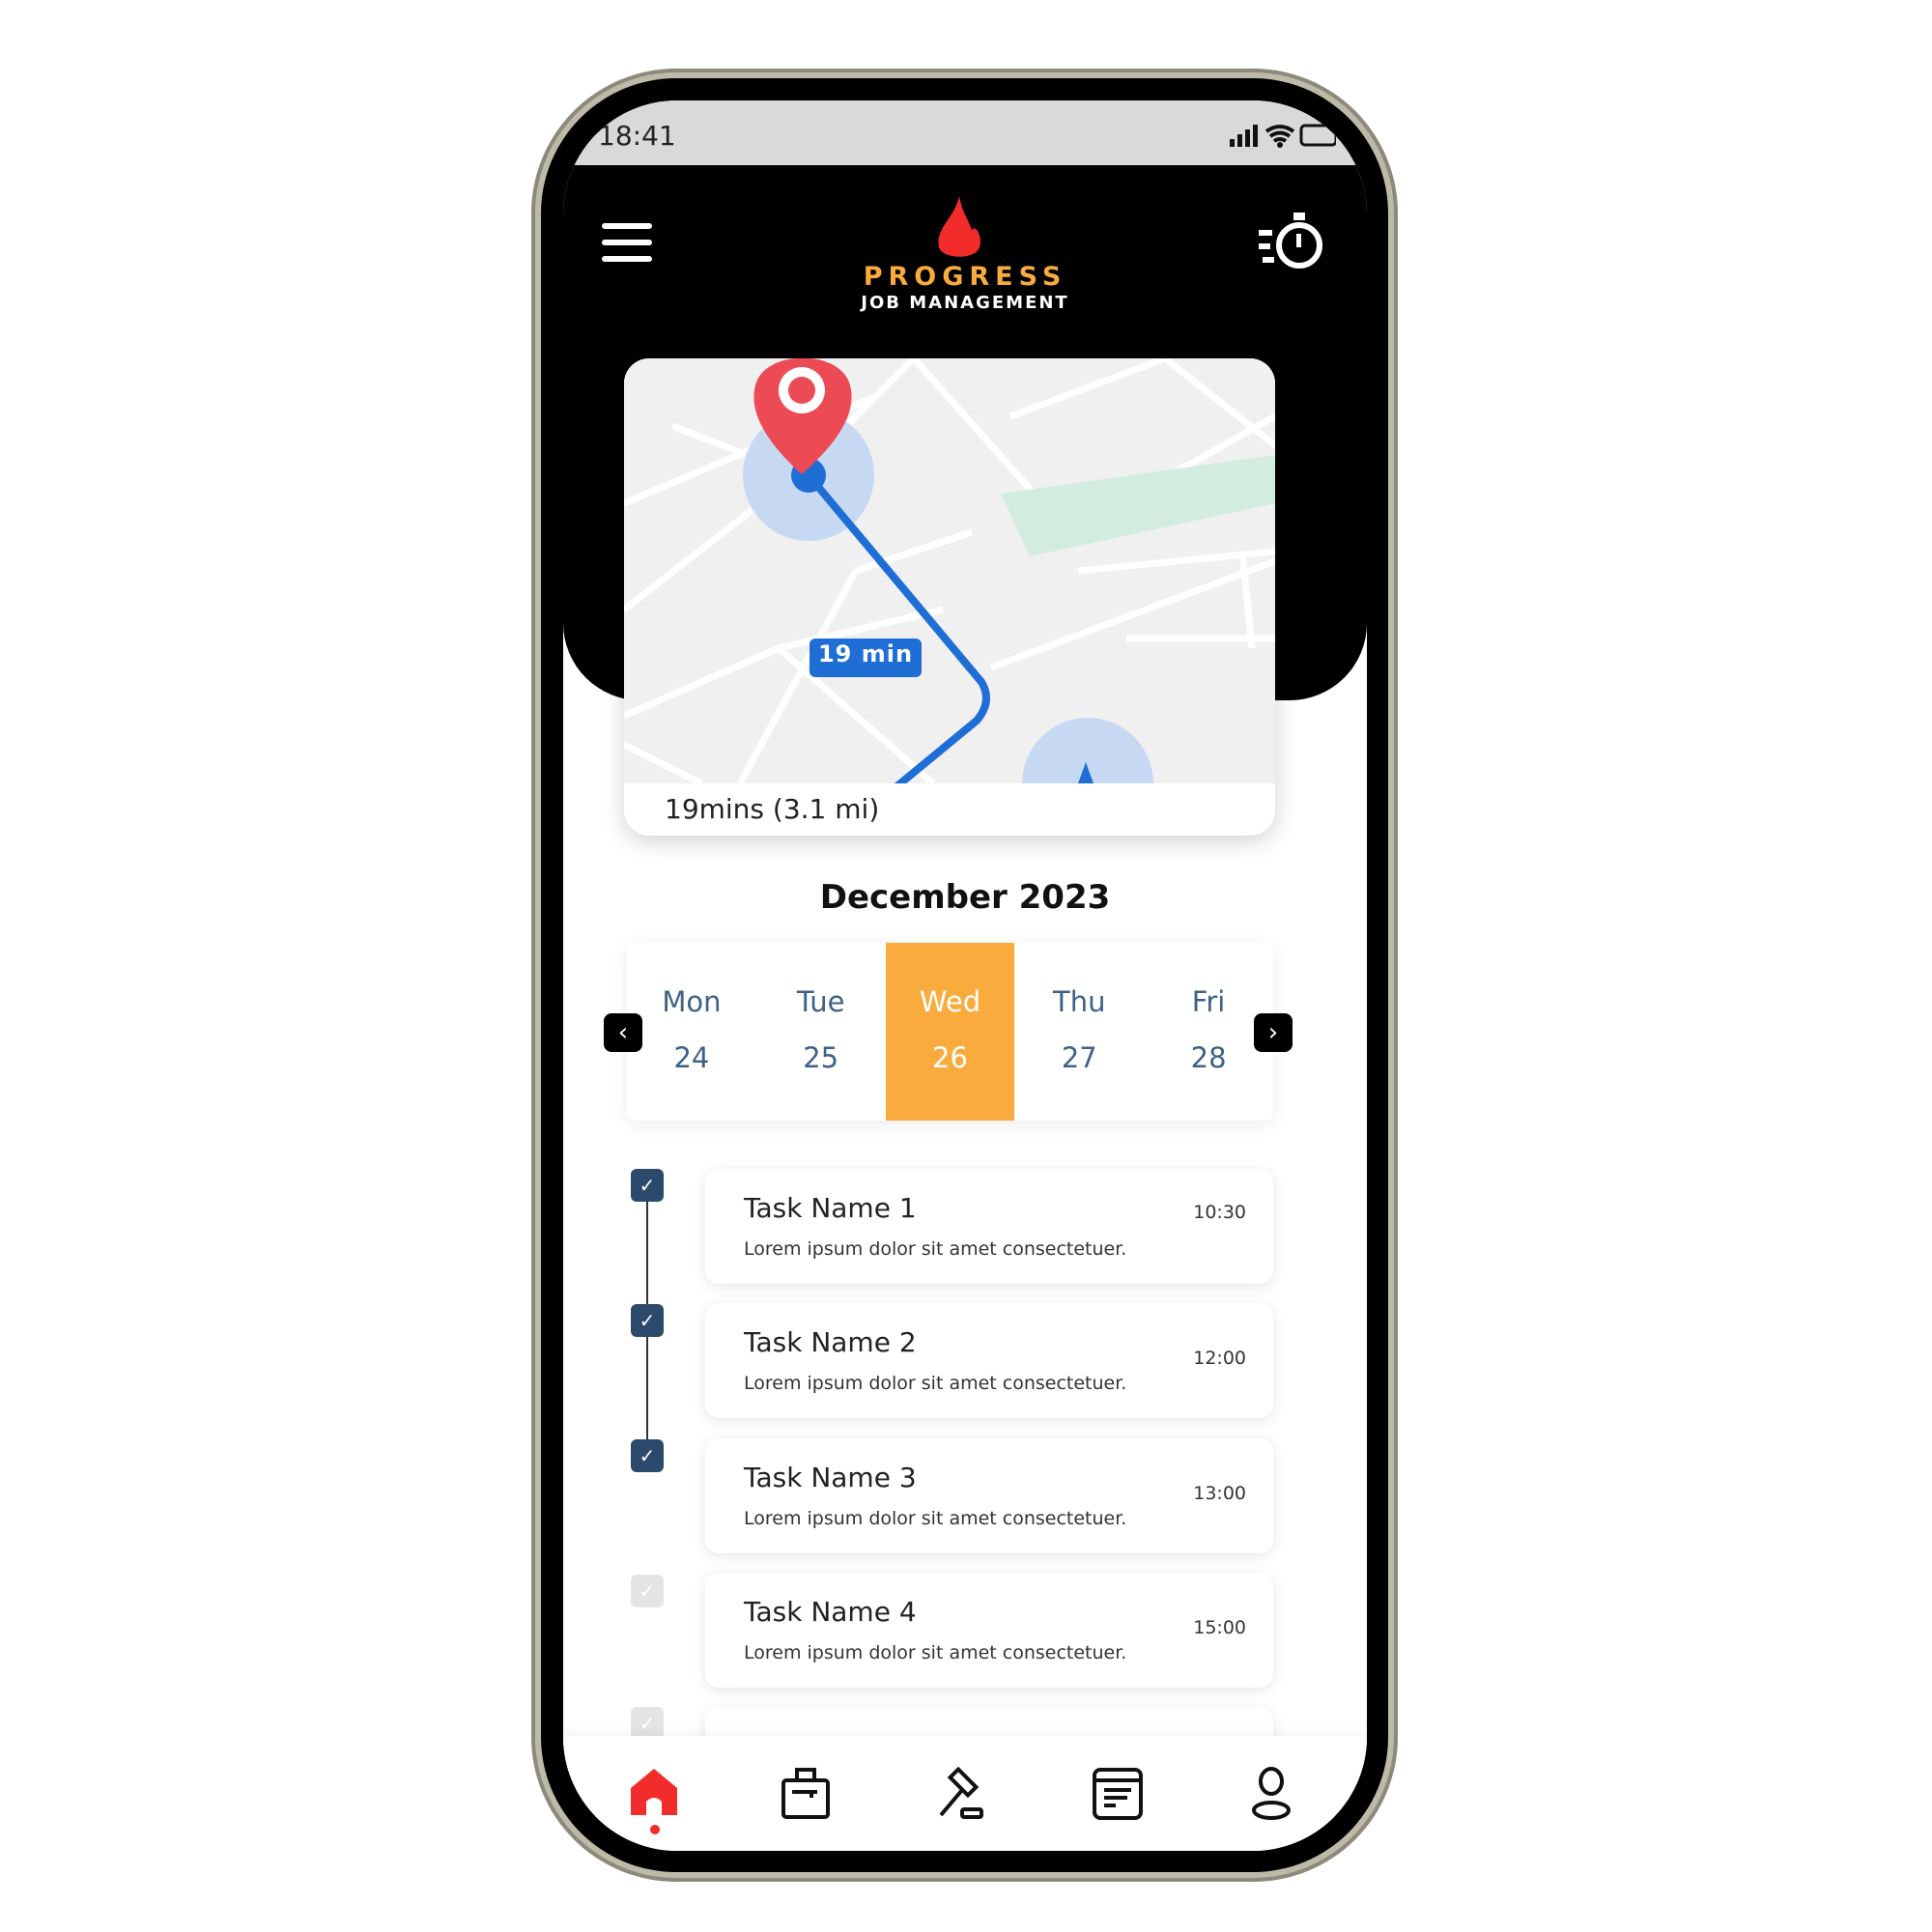 The height and width of the screenshot is (1932, 1932). I want to click on day-name: Wed, so click(950, 1002).